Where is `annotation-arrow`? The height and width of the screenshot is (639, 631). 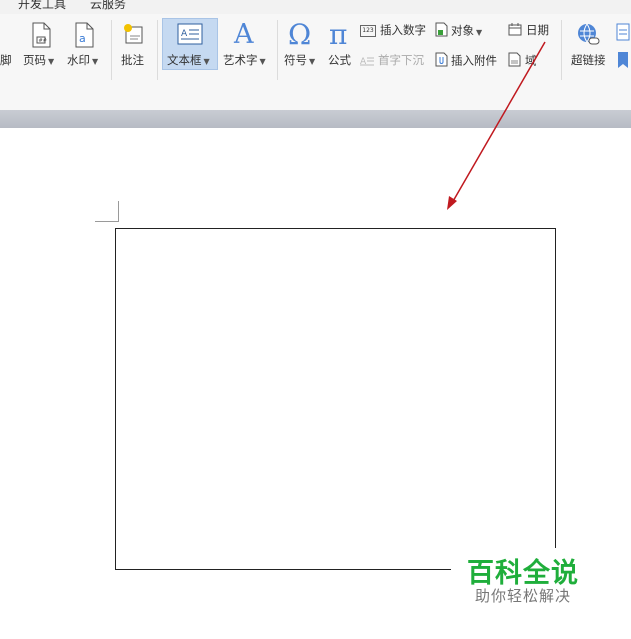
annotation-arrow is located at coordinates (496, 125).